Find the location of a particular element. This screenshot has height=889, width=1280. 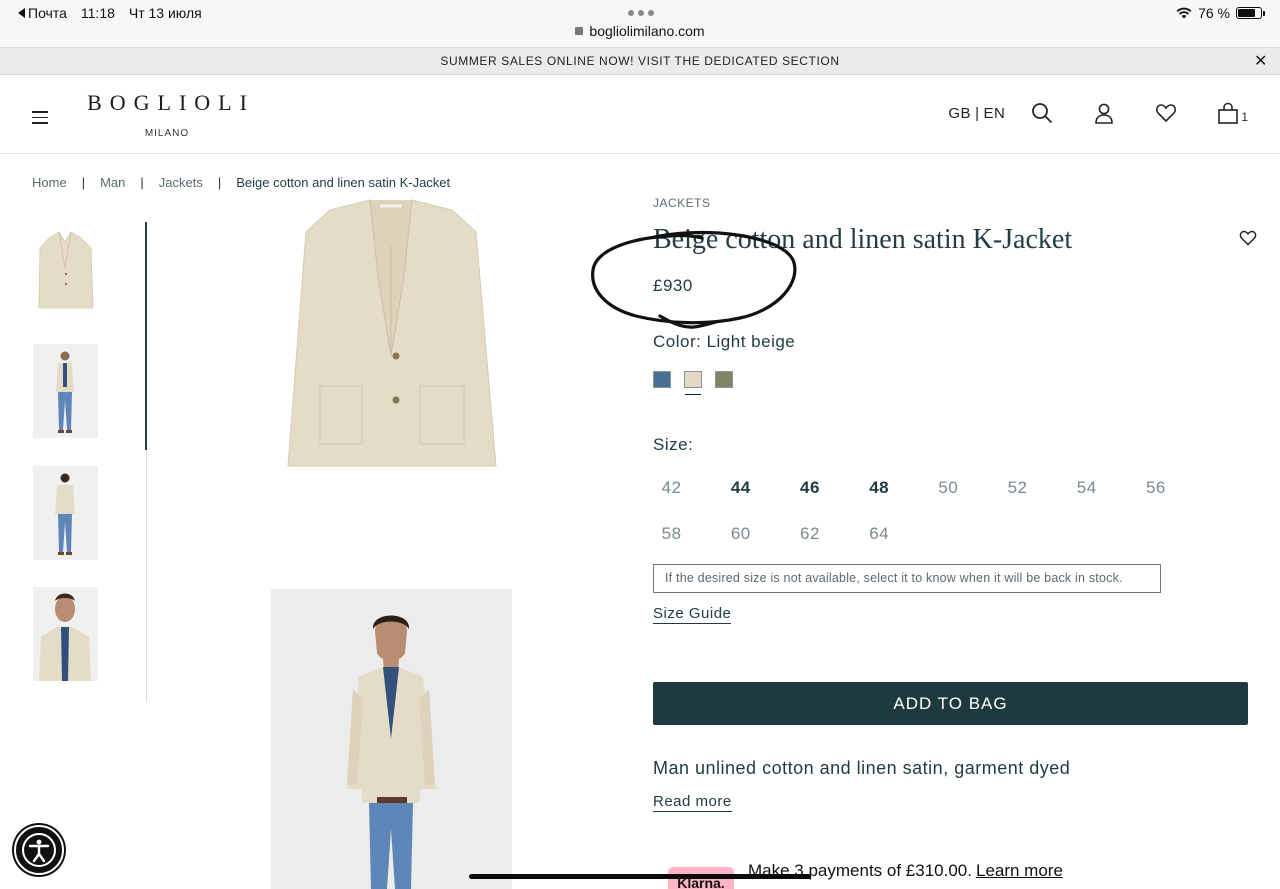

accessibility-button is located at coordinates (39, 850).